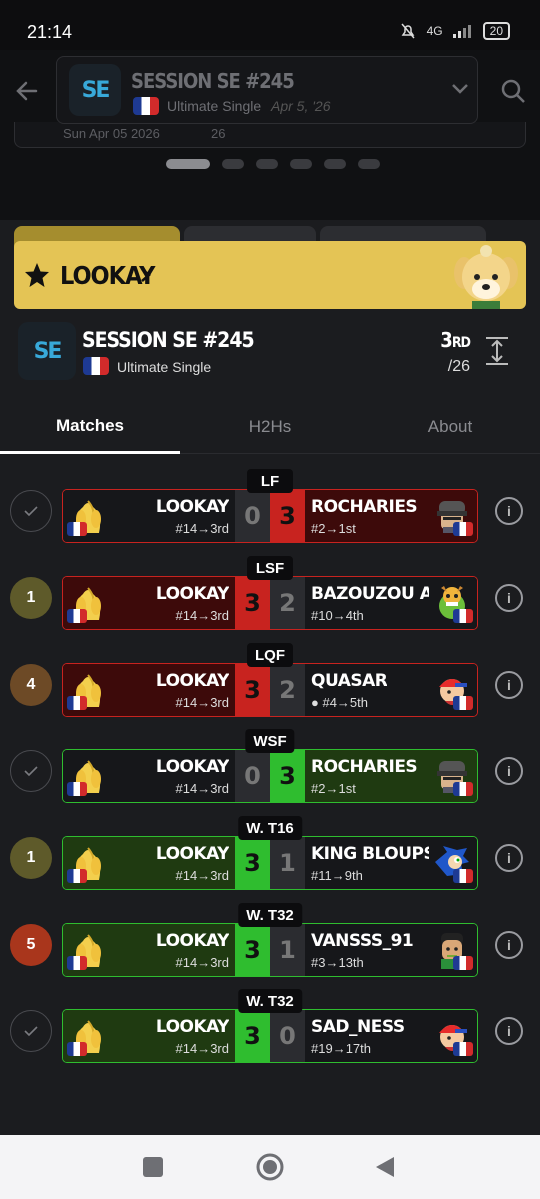  I want to click on match-row: LF LOOKAY #14→3rd 0 3 ROCHARIES #2→1st i, so click(270, 499).